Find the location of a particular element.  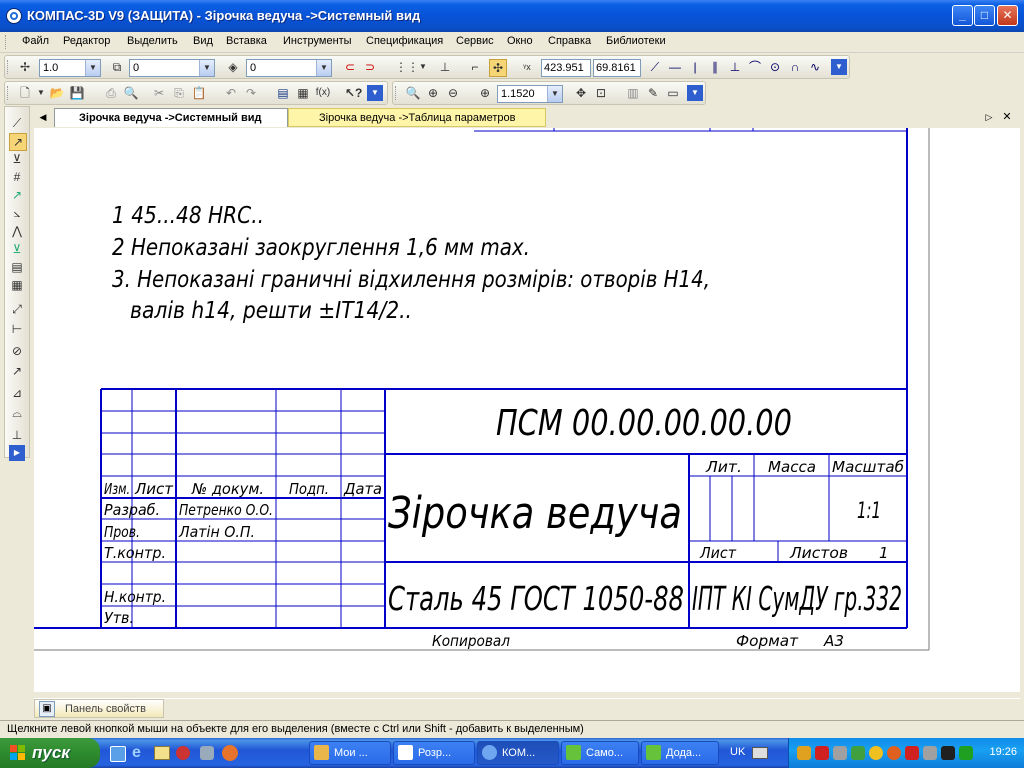

note-2: 2 Непоказані заокруглення 1,6 мм max. is located at coordinates (321, 248).